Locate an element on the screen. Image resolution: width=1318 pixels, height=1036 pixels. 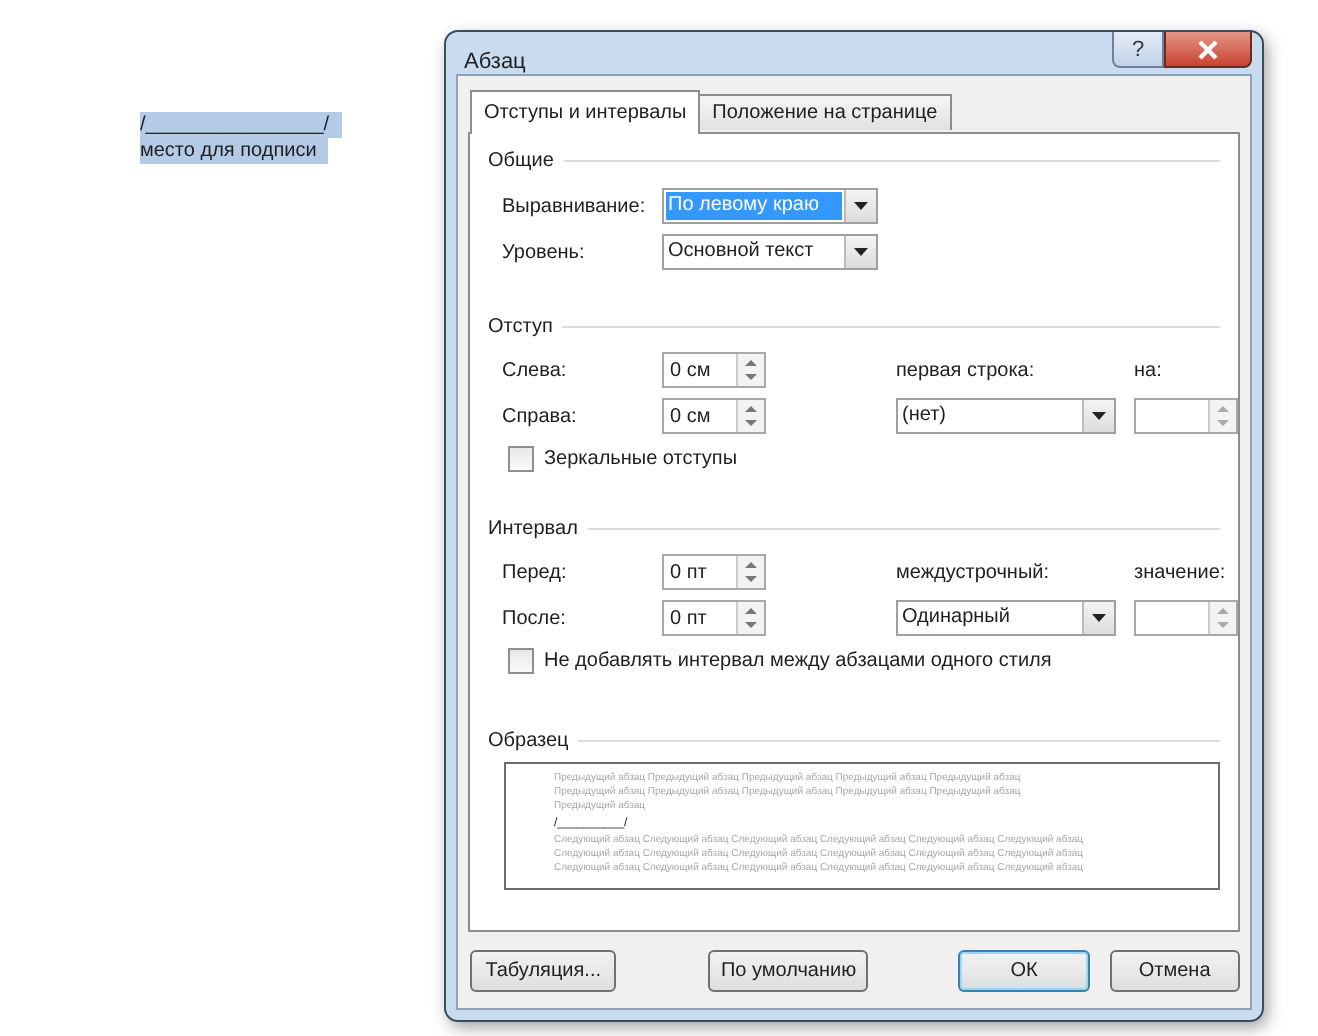
tab: Положение на странице is located at coordinates (825, 112).